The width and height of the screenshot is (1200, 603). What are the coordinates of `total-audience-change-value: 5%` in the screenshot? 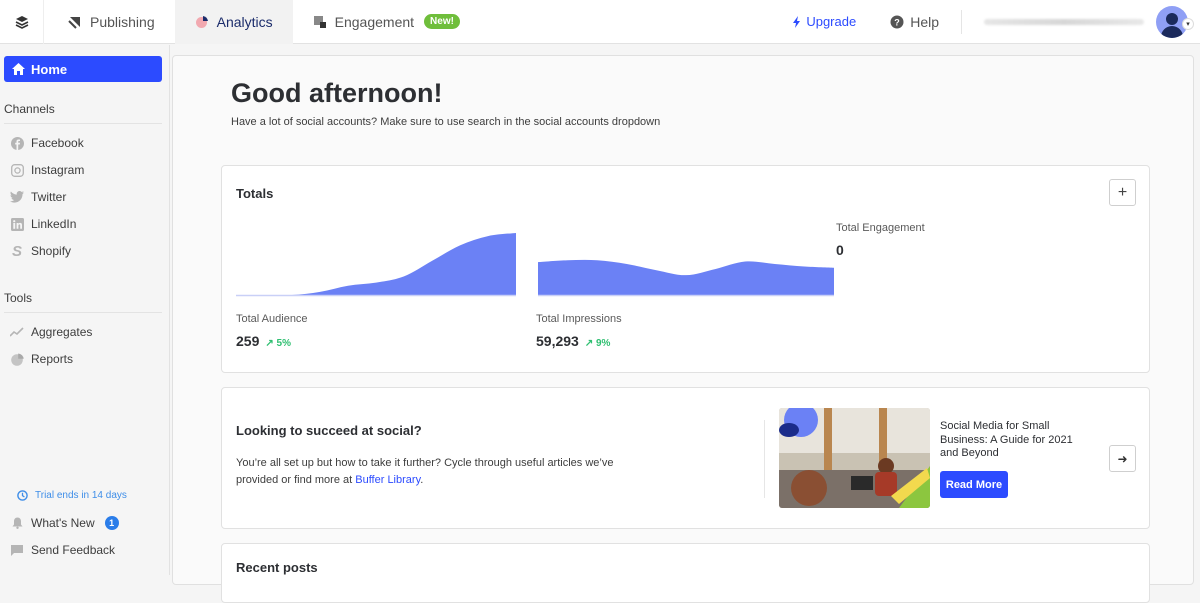 It's located at (283, 343).